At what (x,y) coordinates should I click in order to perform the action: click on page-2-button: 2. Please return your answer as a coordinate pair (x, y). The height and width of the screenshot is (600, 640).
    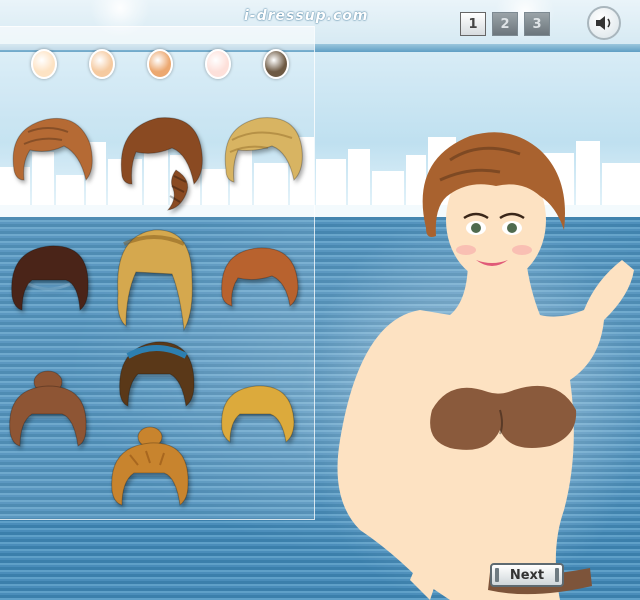
    Looking at the image, I should click on (505, 24).